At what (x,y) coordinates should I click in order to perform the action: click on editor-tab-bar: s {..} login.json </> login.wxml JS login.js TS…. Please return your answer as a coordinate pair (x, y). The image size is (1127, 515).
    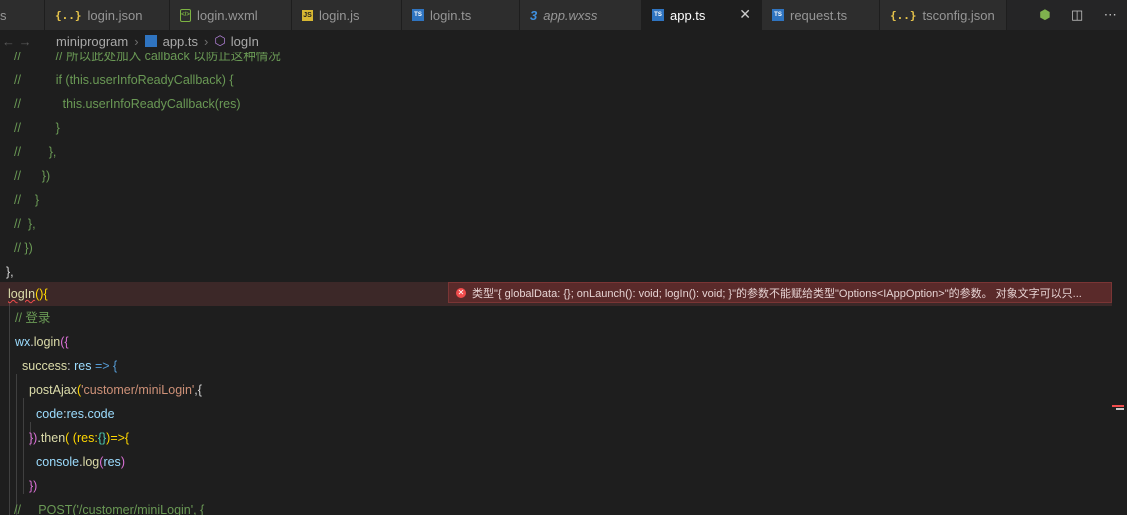
    Looking at the image, I should click on (563, 15).